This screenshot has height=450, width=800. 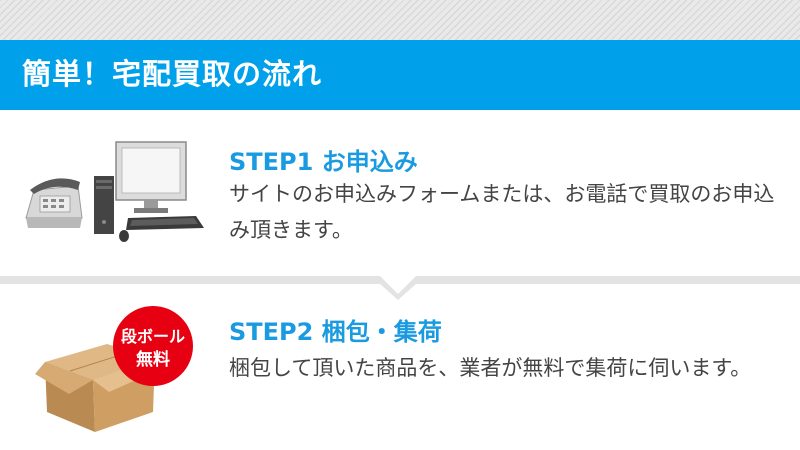 I want to click on keyboard-icon, so click(x=165, y=223).